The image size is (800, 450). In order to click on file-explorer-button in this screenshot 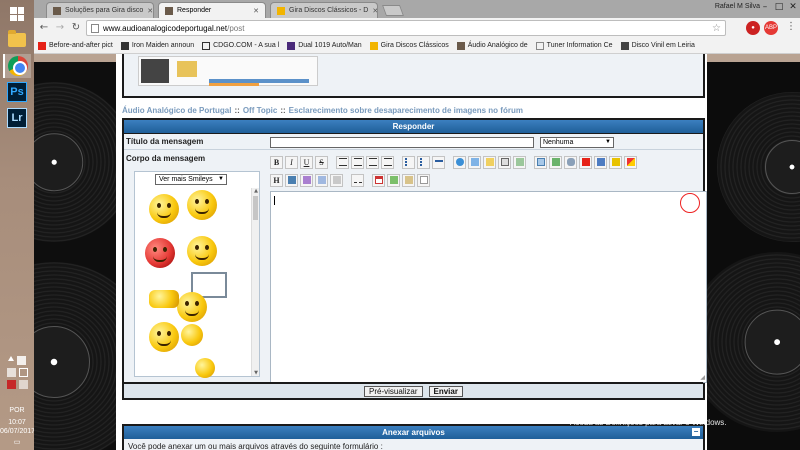, I will do `click(17, 40)`.